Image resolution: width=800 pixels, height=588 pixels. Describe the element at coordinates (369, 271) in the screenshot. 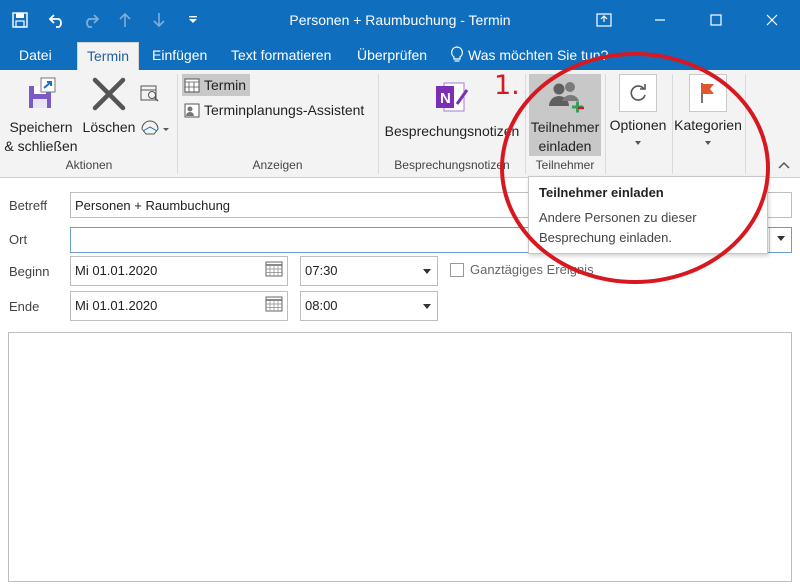

I see `start-time-select: 07:30` at that location.